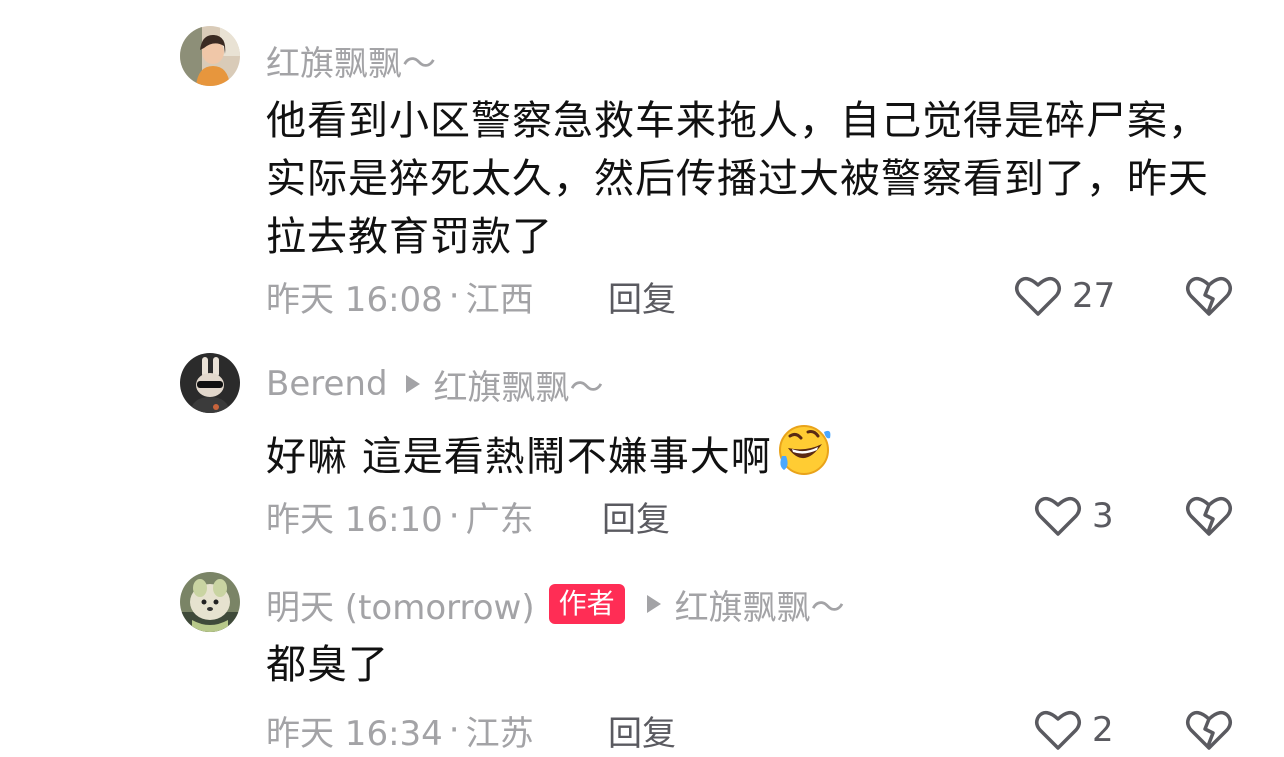 This screenshot has width=1284, height=757. I want to click on like-count: 3, so click(1103, 516).